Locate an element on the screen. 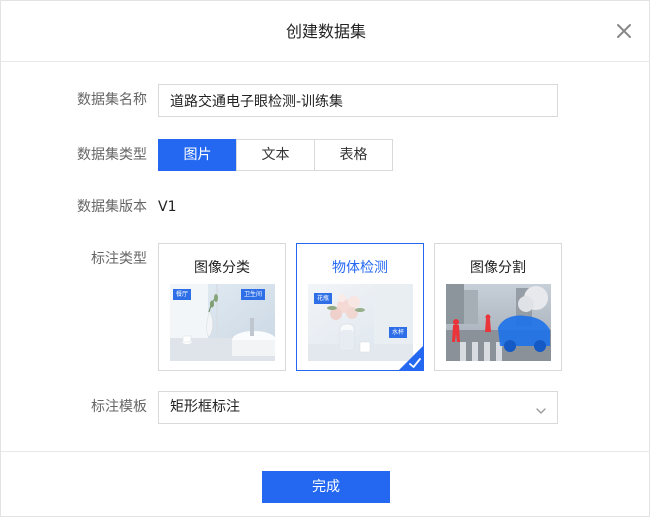 This screenshot has width=650, height=517. annotation-card-detection: 物体检测 花瓶 水杯 is located at coordinates (360, 307).